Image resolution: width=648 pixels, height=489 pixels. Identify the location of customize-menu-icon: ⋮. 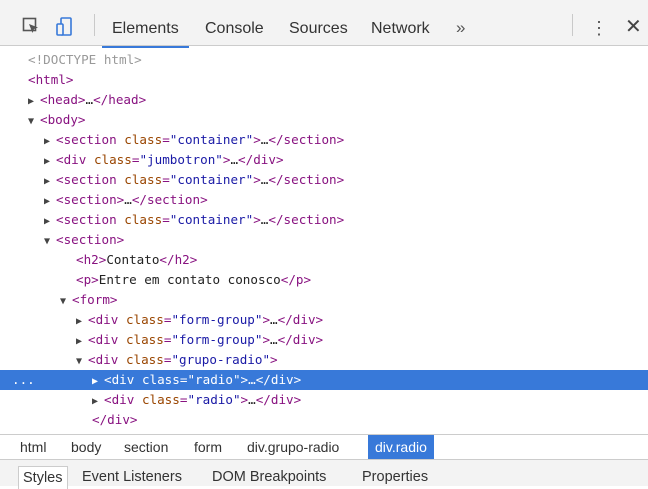
(599, 28).